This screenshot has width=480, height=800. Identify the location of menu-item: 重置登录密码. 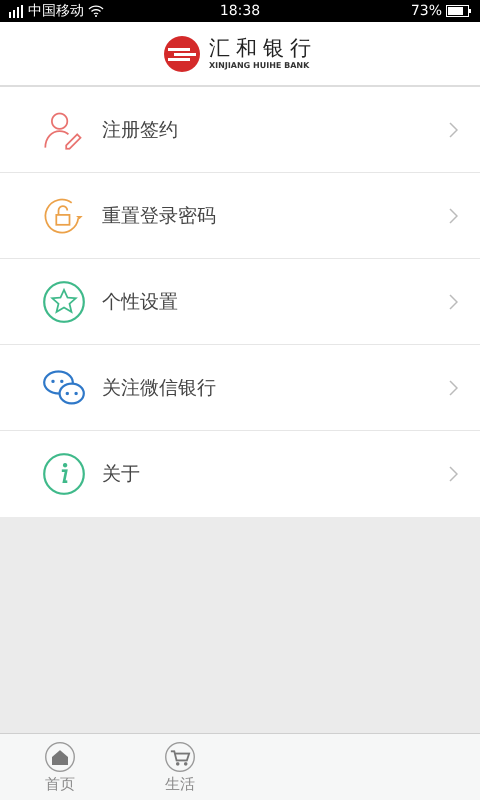
(240, 216).